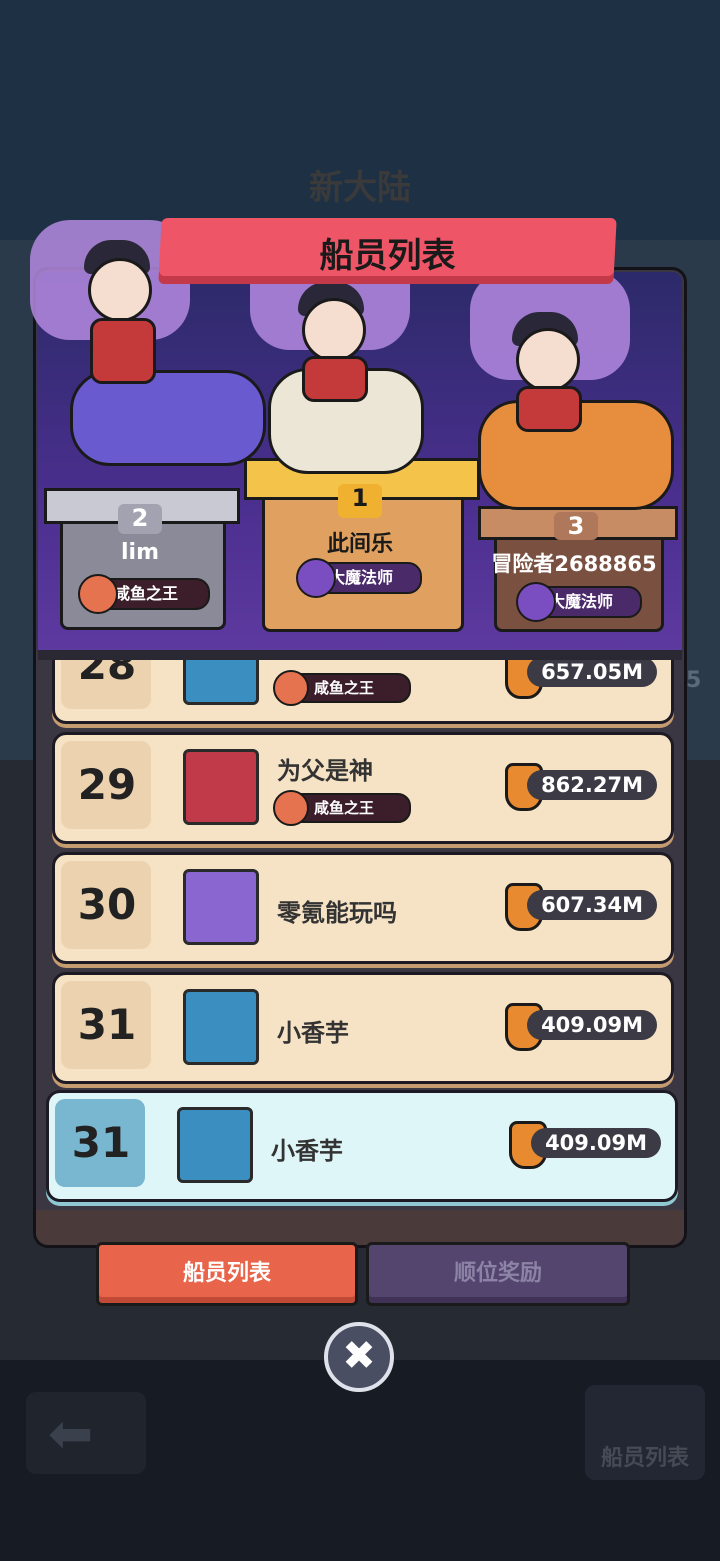  I want to click on panel-title: 船员列表, so click(387, 256).